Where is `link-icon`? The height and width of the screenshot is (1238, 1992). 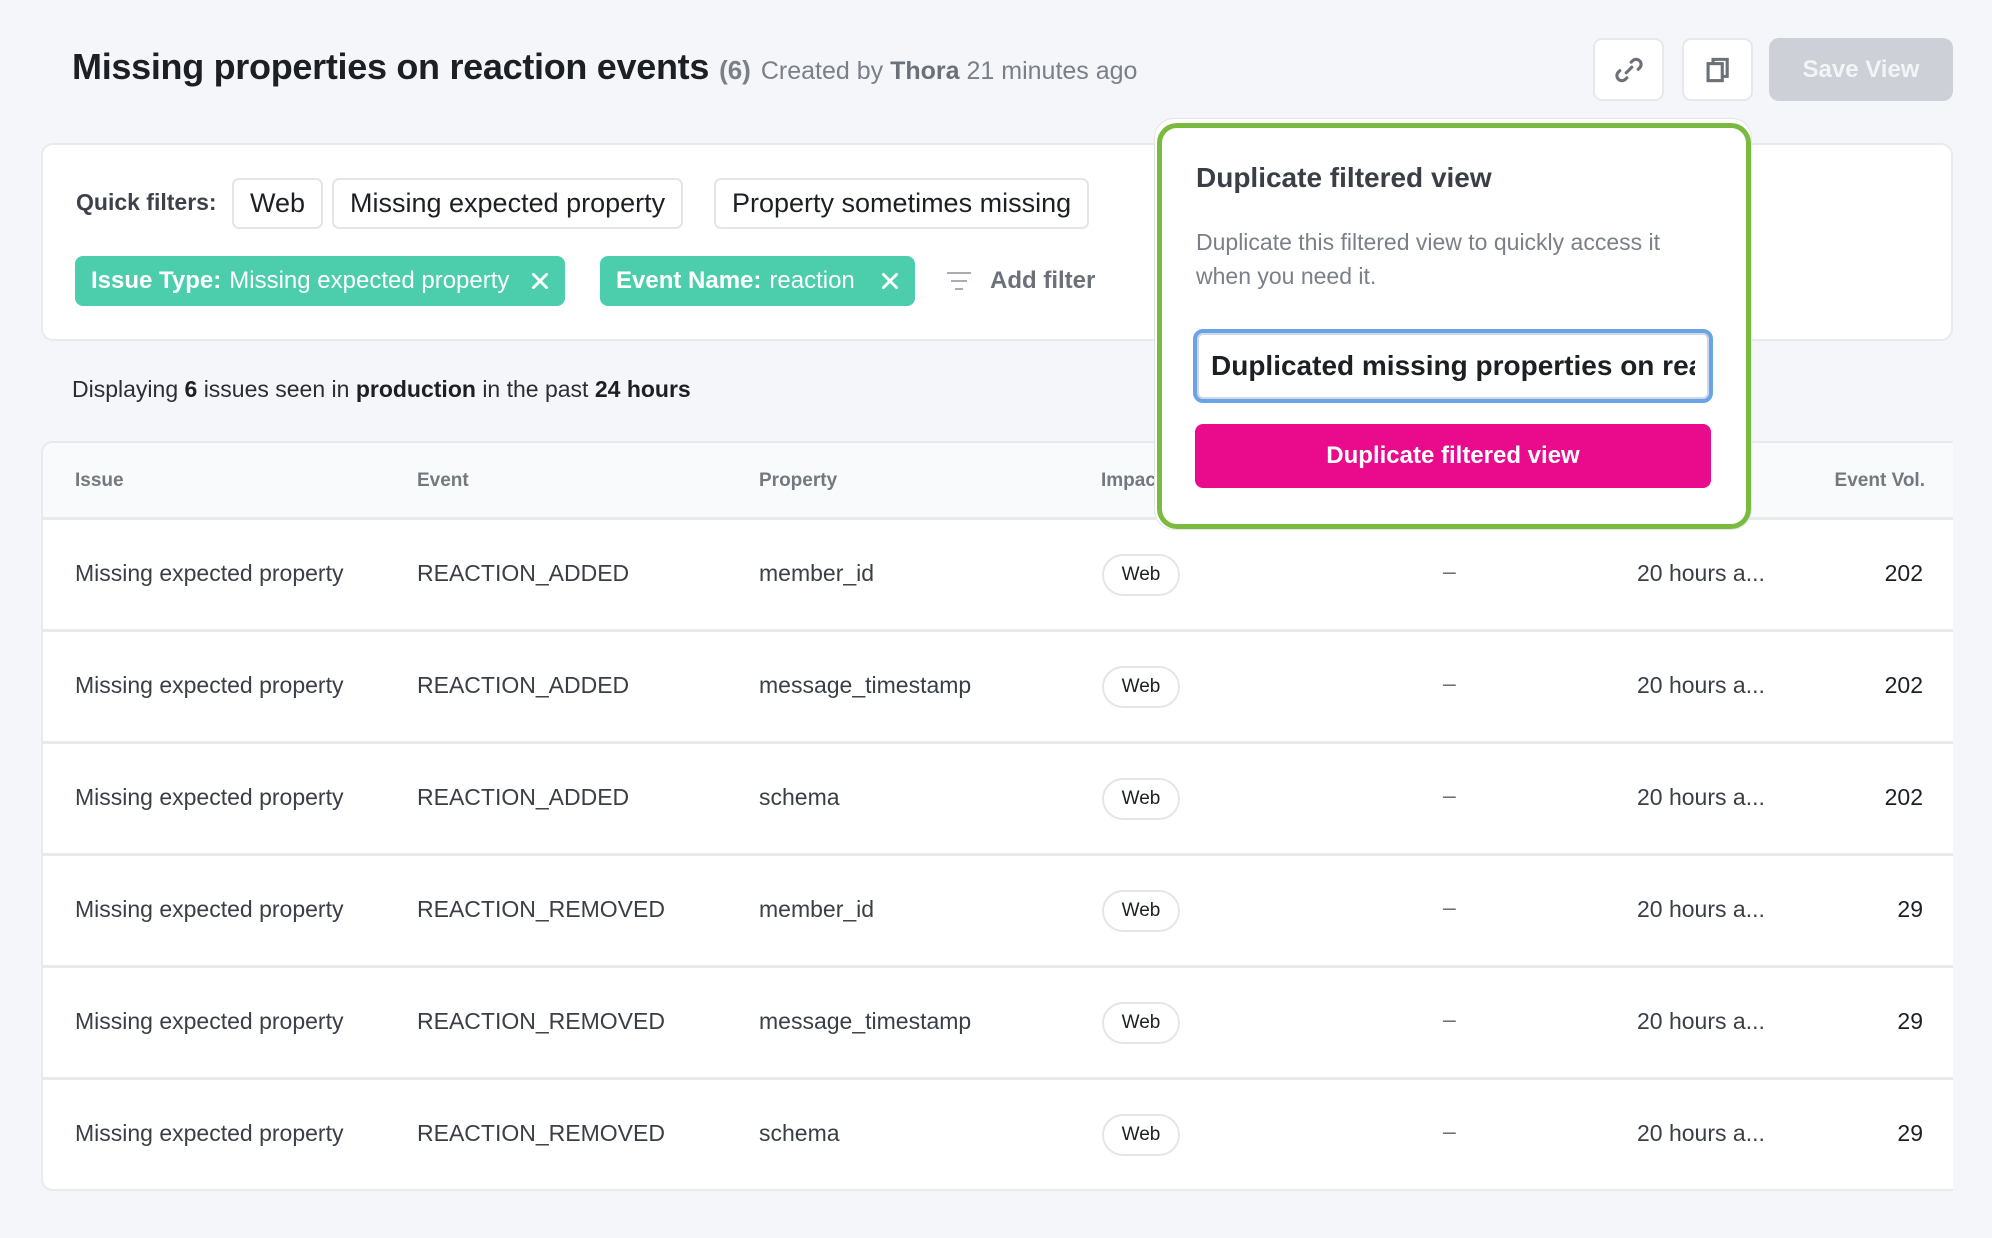
link-icon is located at coordinates (1628, 69).